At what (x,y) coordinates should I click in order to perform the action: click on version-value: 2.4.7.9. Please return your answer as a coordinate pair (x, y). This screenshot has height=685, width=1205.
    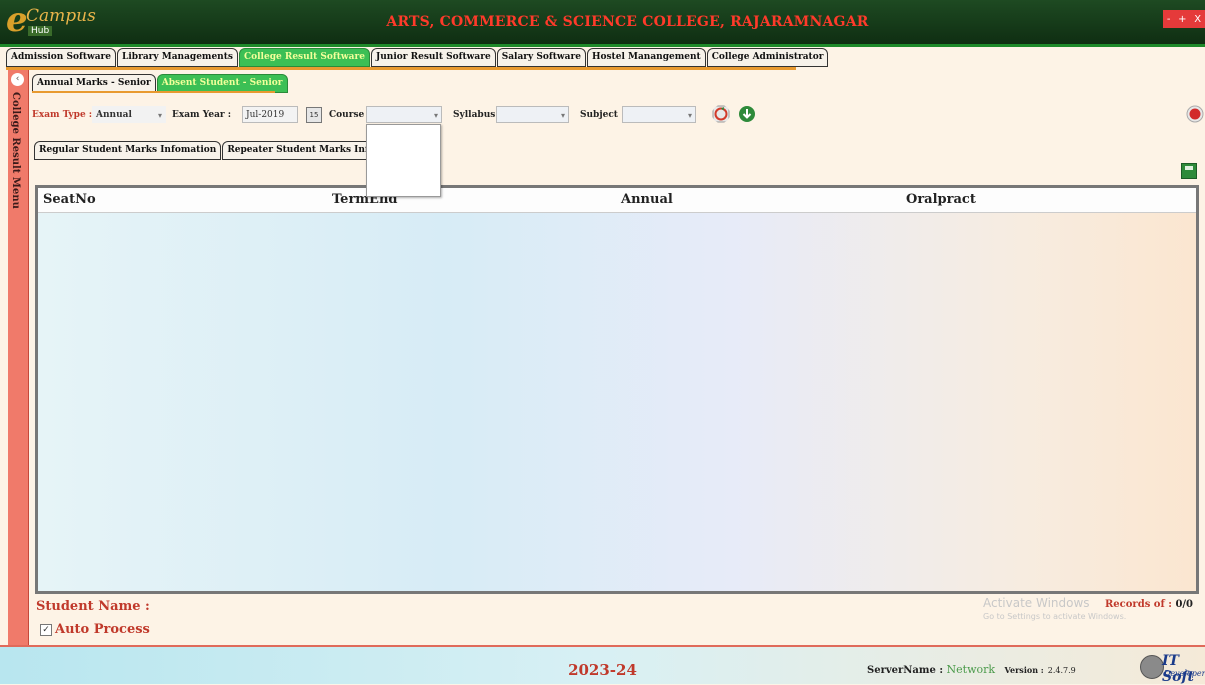
    Looking at the image, I should click on (1061, 670).